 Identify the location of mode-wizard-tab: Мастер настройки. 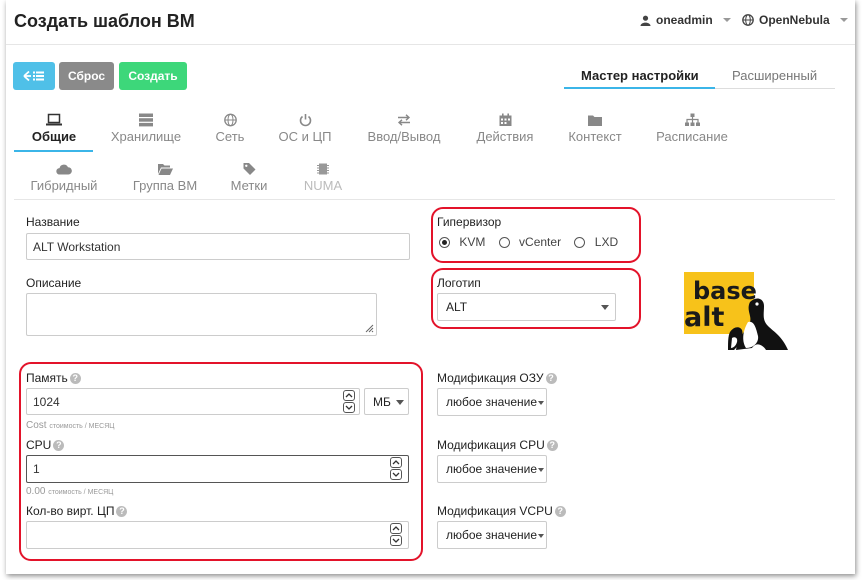
(640, 75).